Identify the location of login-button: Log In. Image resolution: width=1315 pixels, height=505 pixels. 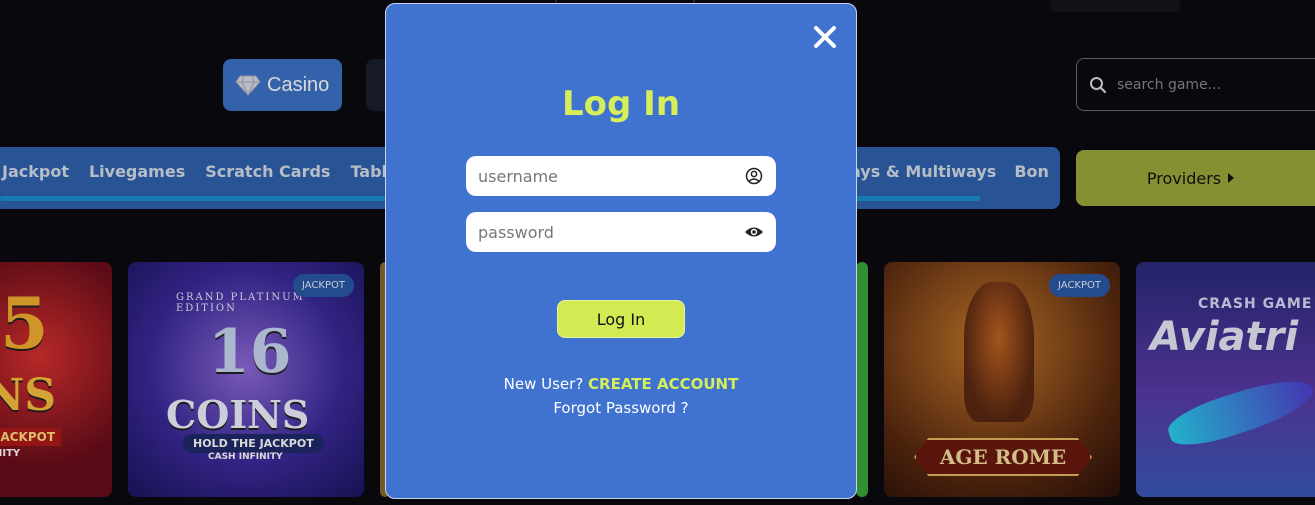
(621, 319).